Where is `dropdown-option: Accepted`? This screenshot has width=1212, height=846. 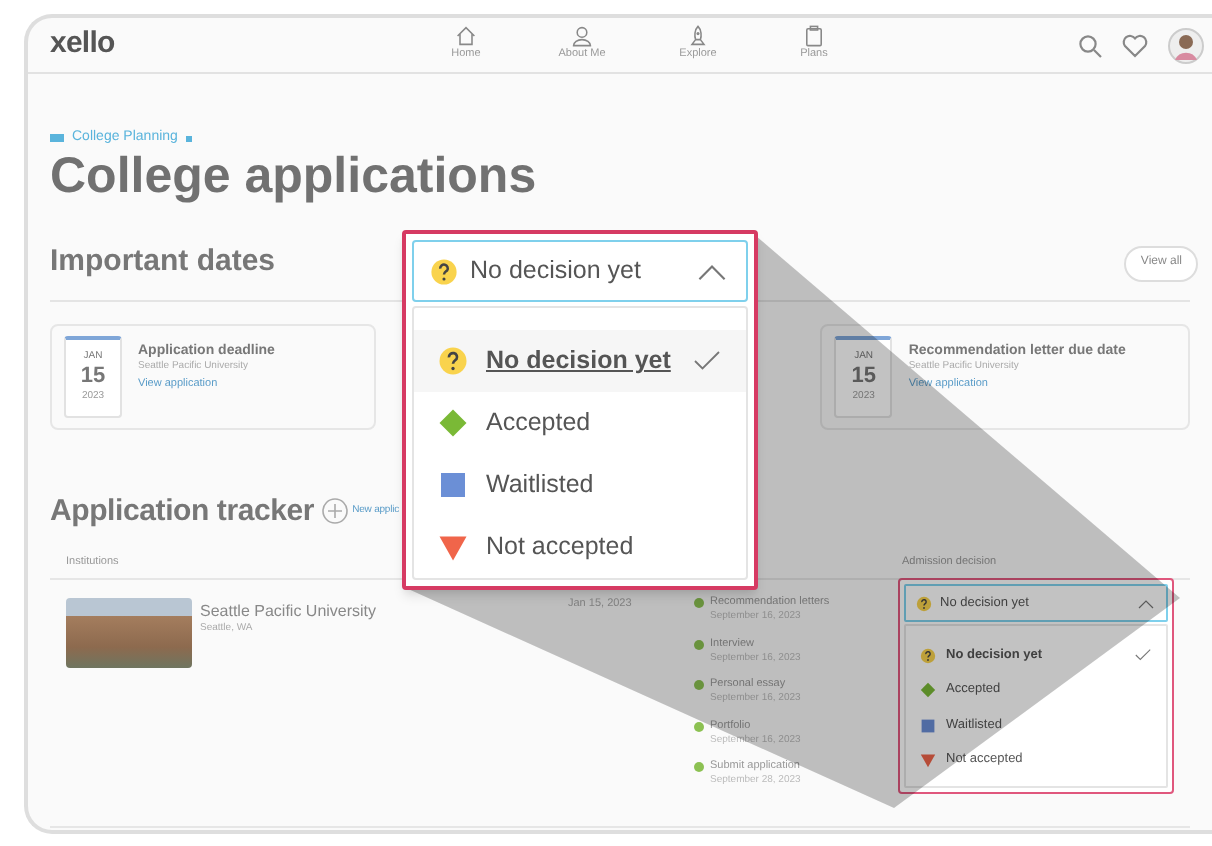
dropdown-option: Accepted is located at coordinates (580, 423).